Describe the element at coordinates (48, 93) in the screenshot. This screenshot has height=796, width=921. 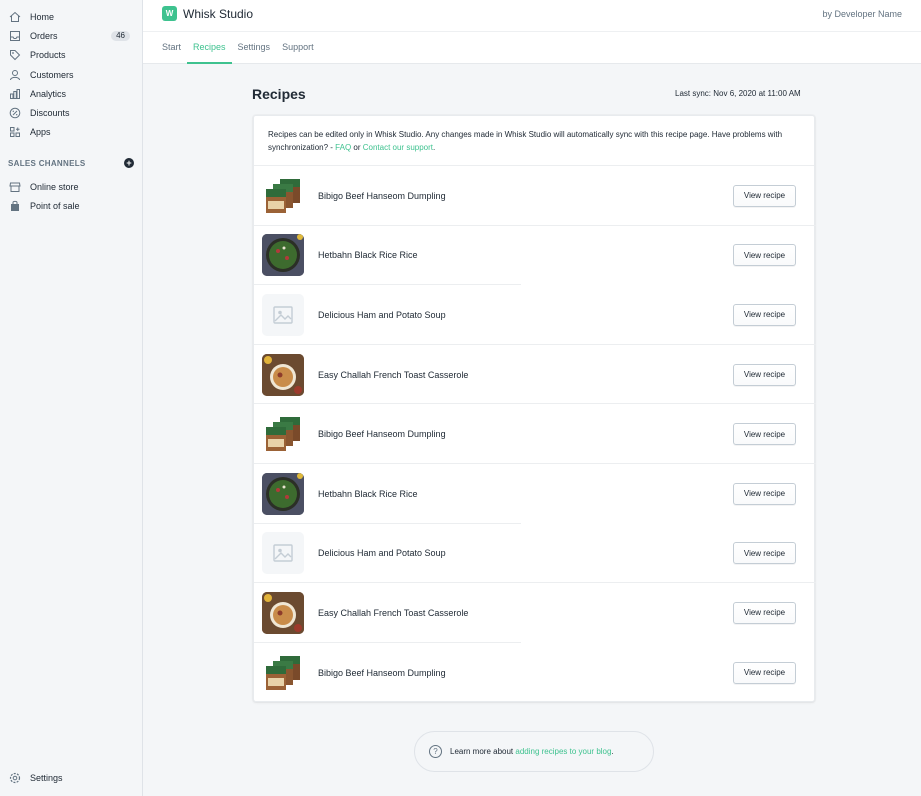
I see `sidebar-item-label: Analytics` at that location.